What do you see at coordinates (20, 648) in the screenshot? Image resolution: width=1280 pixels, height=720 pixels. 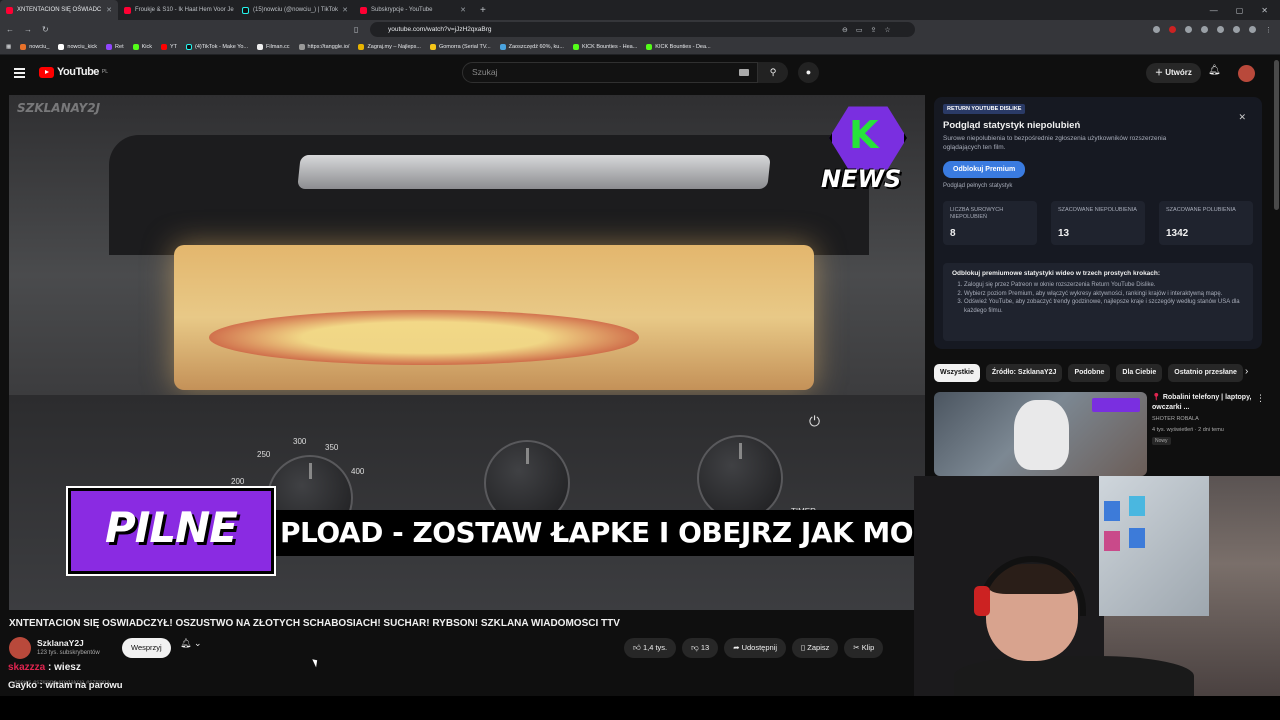 I see `channel-avatar` at bounding box center [20, 648].